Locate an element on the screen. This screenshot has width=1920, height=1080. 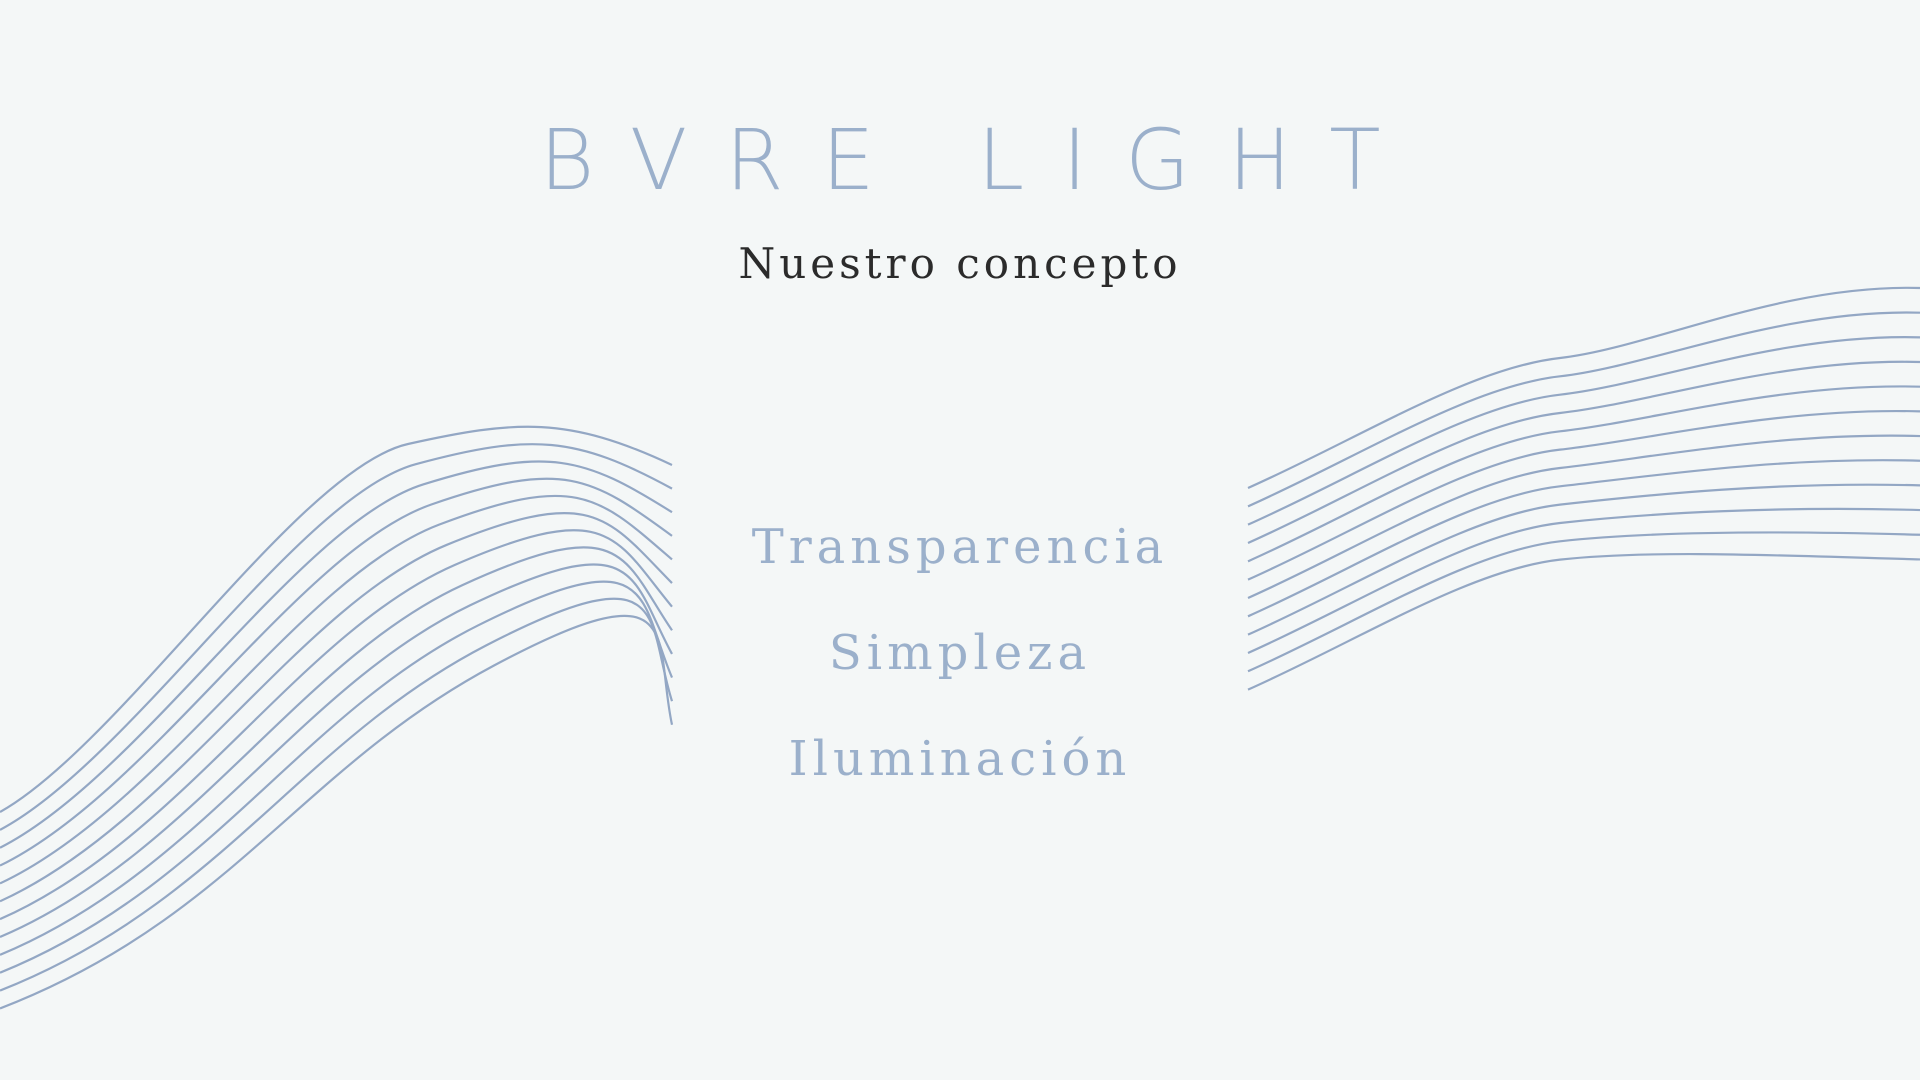
page-subtitle: Nuestro concepto is located at coordinates (960, 263).